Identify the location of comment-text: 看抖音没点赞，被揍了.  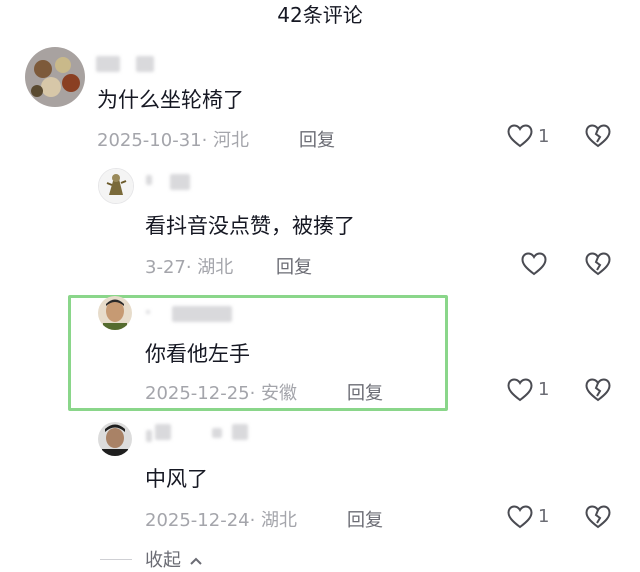
(250, 226).